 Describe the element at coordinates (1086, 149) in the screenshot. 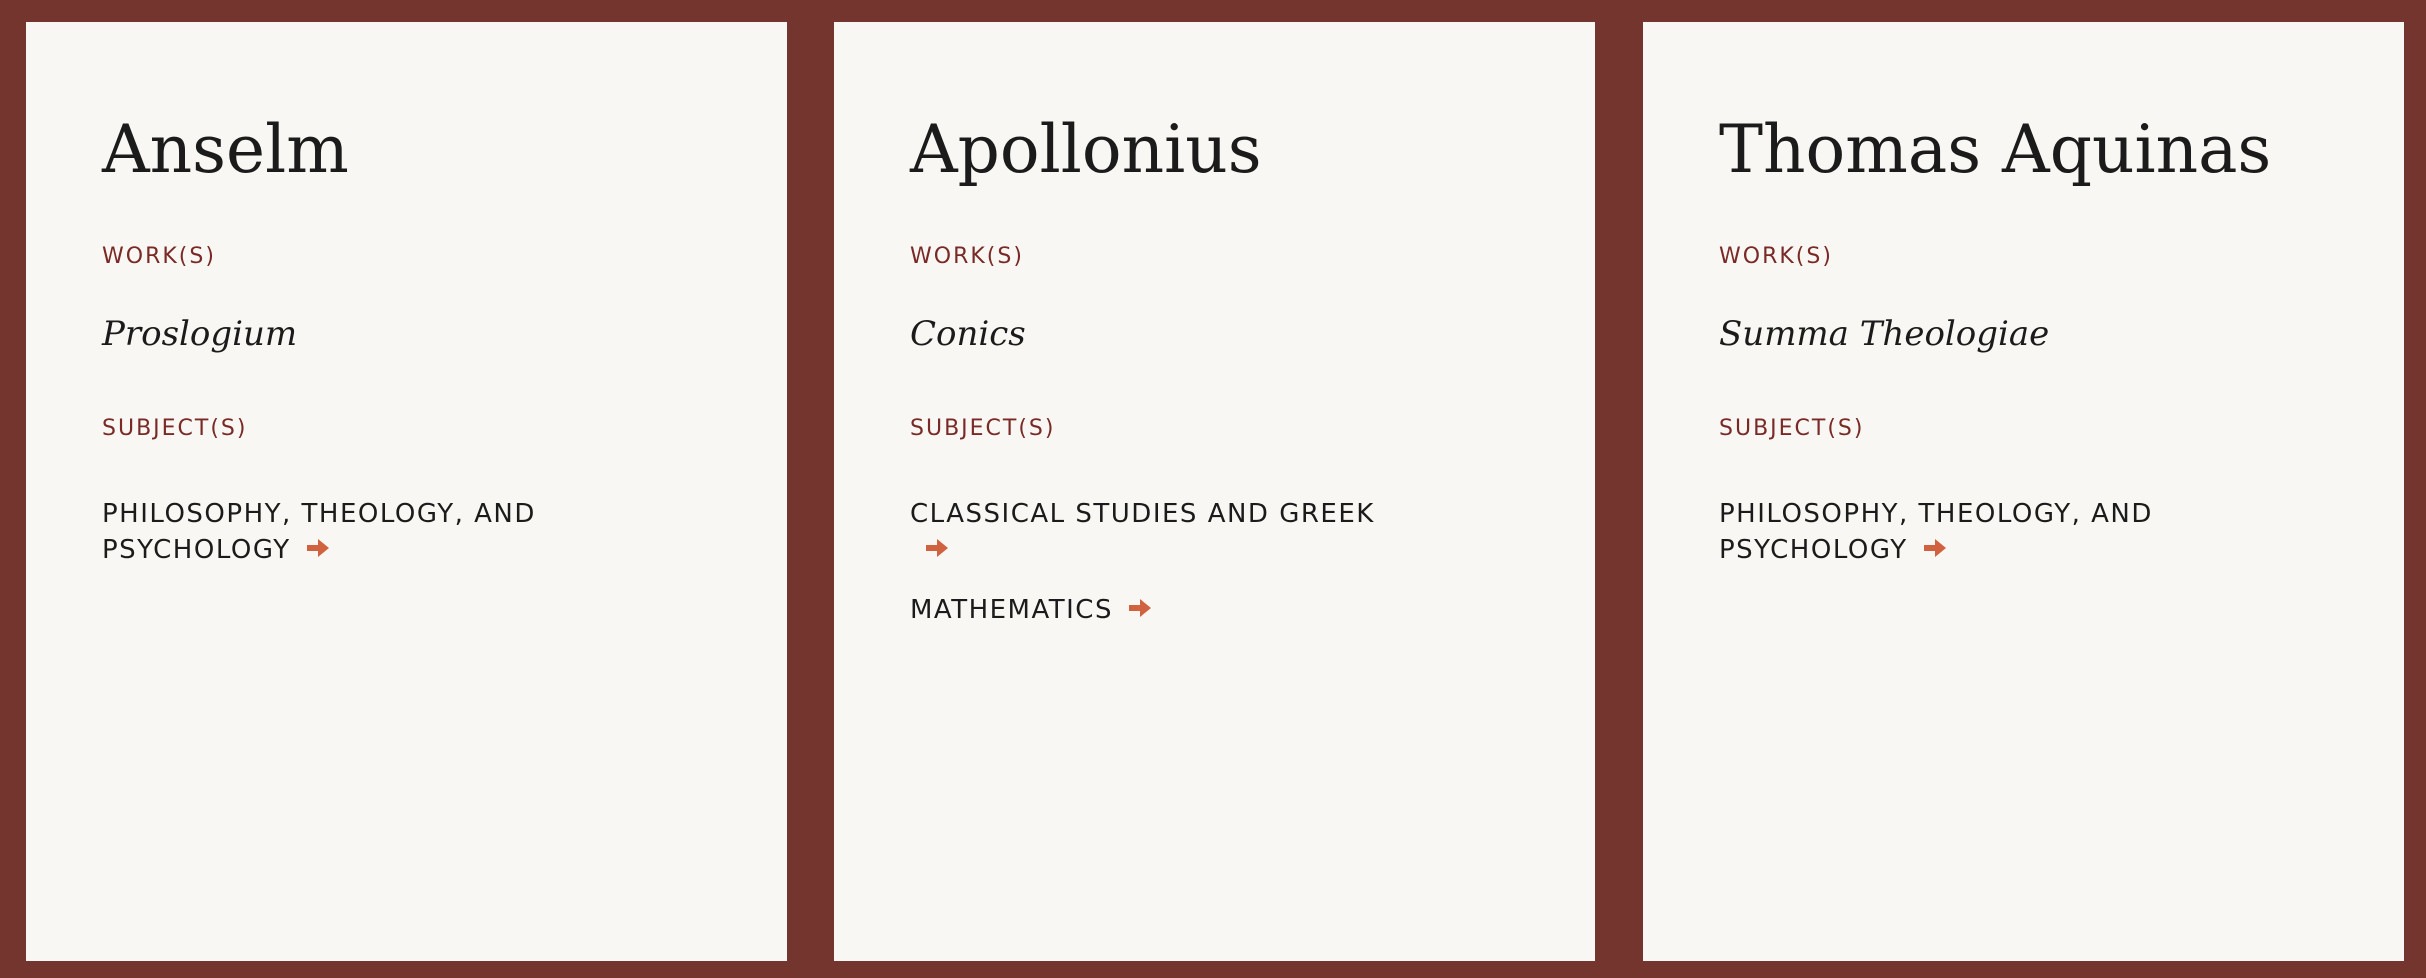

I see `author-name: Apollonius` at that location.